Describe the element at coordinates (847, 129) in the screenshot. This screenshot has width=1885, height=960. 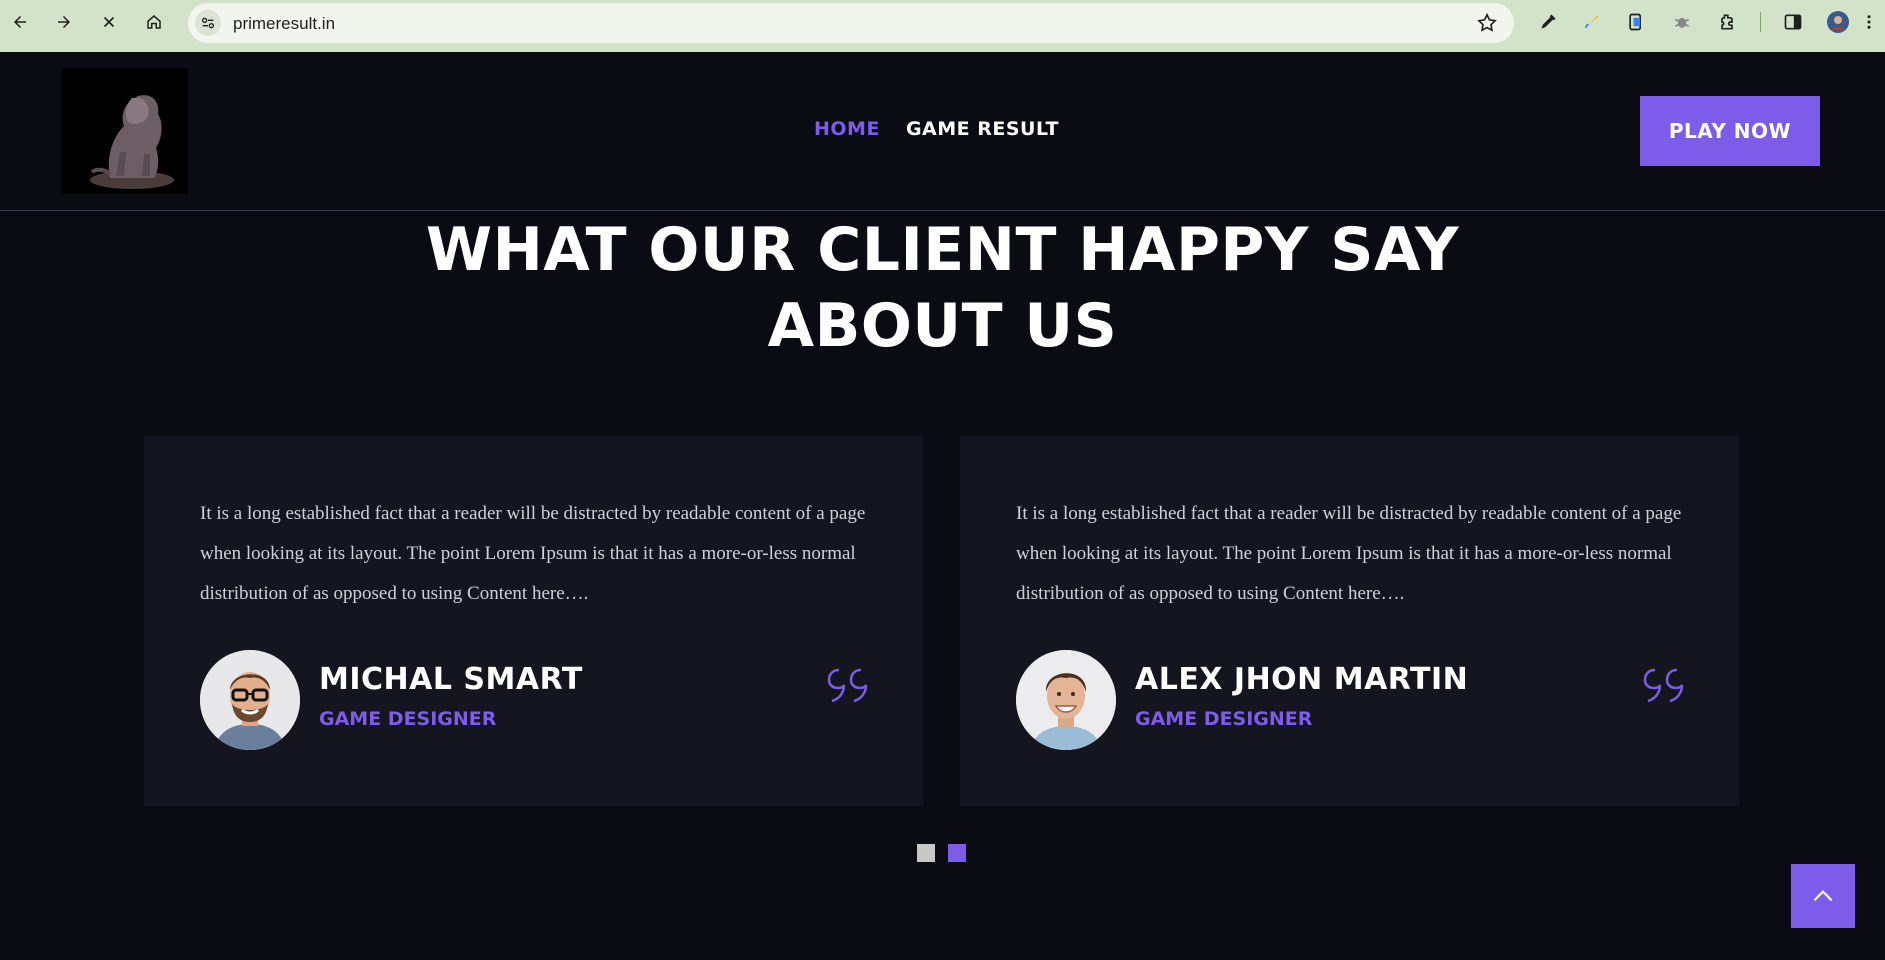
I see `nav-home: HOME` at that location.